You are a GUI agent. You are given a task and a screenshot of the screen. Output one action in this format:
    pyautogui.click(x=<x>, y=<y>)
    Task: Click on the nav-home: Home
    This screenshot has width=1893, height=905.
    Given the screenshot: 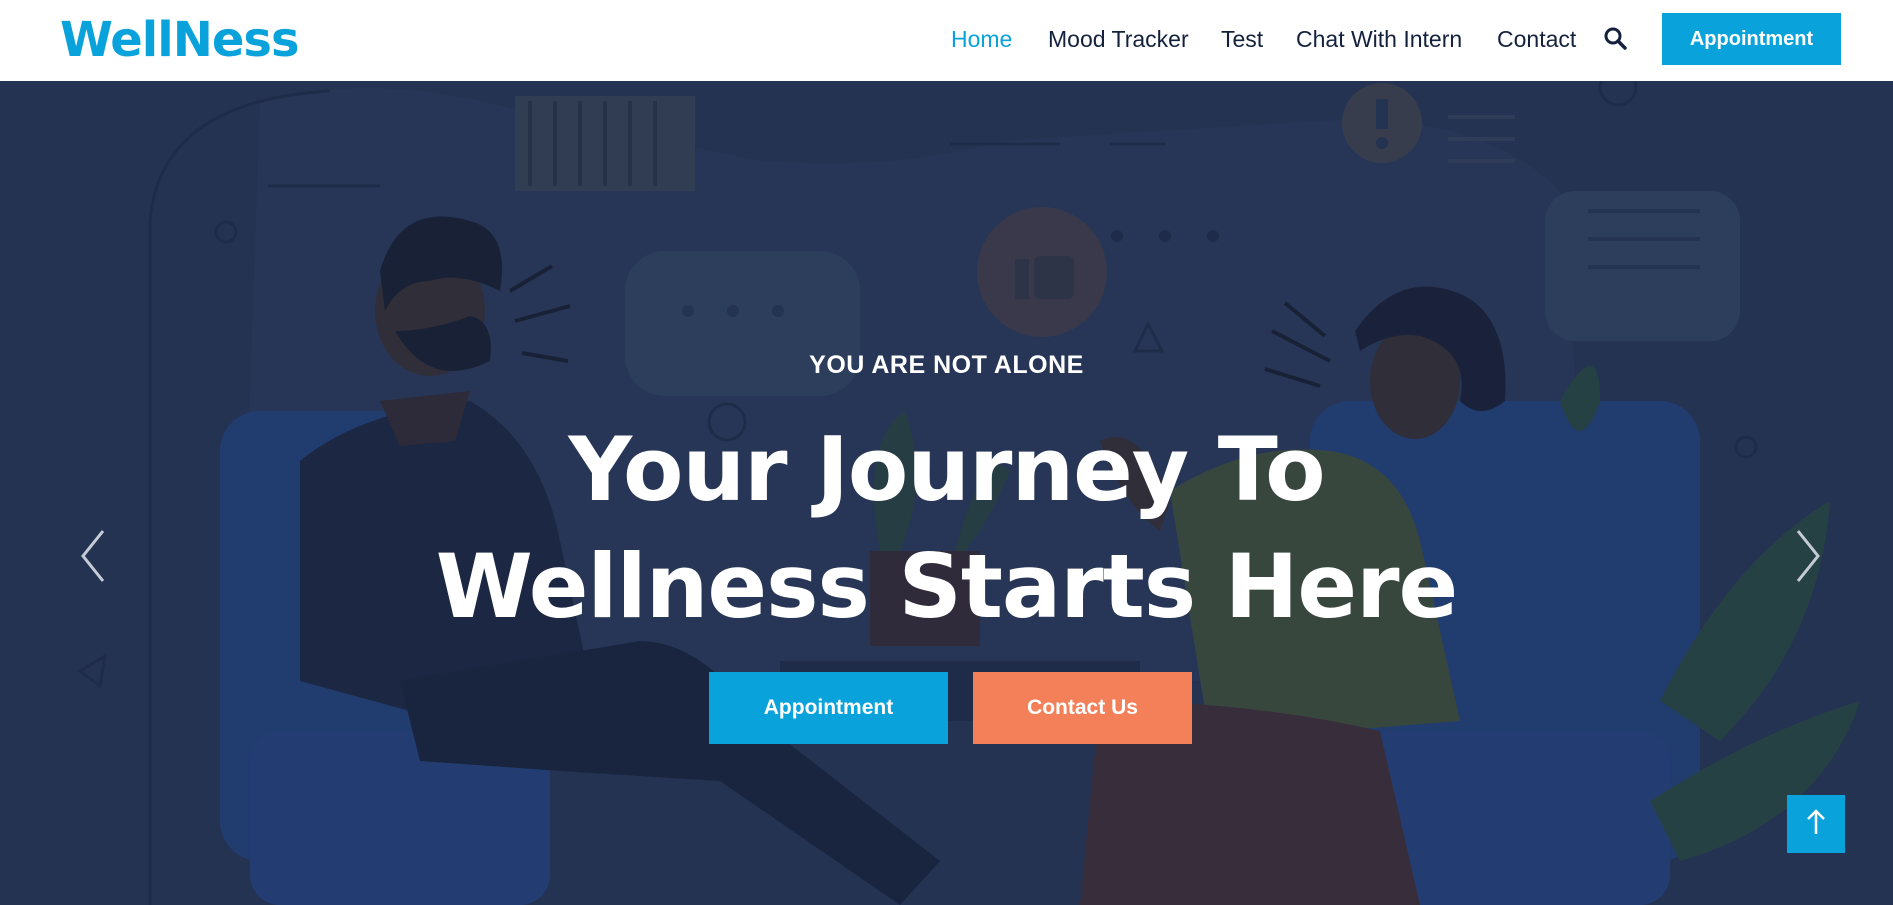 What is the action you would take?
    pyautogui.click(x=981, y=39)
    